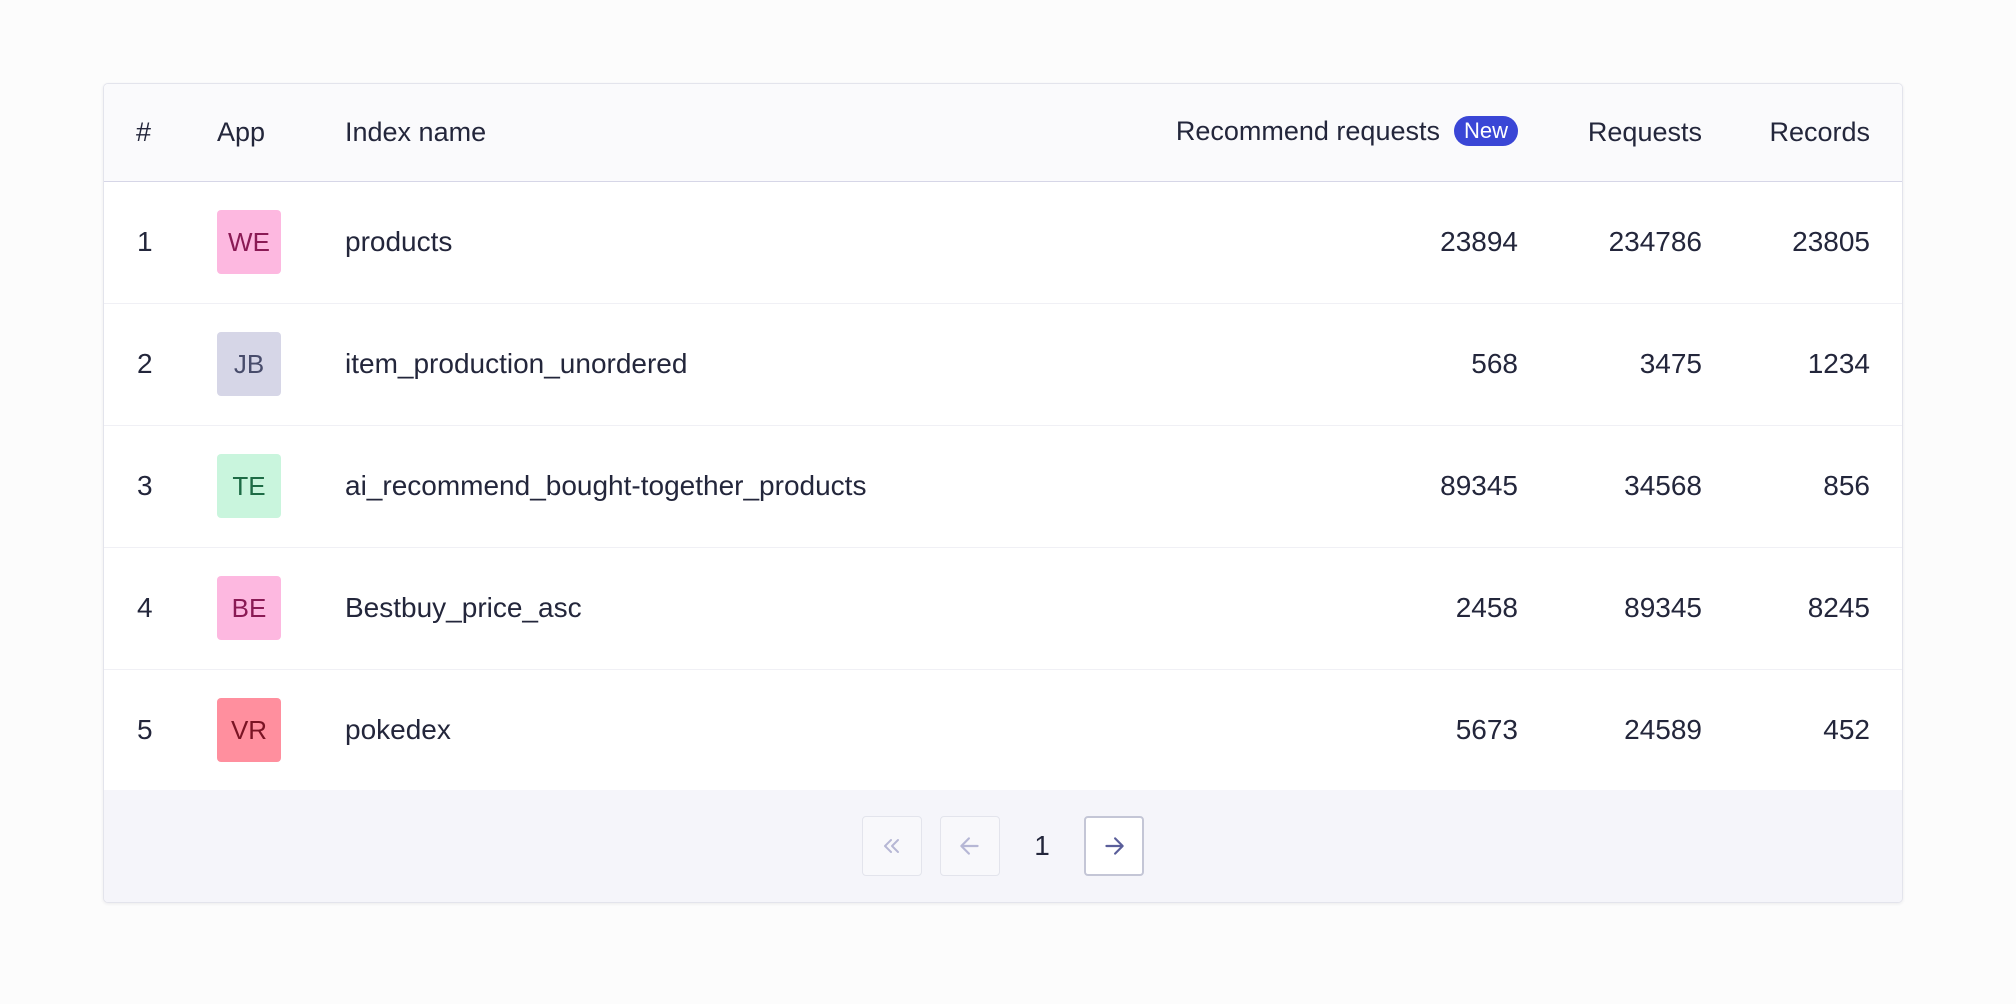  What do you see at coordinates (145, 485) in the screenshot?
I see `row-num: 3` at bounding box center [145, 485].